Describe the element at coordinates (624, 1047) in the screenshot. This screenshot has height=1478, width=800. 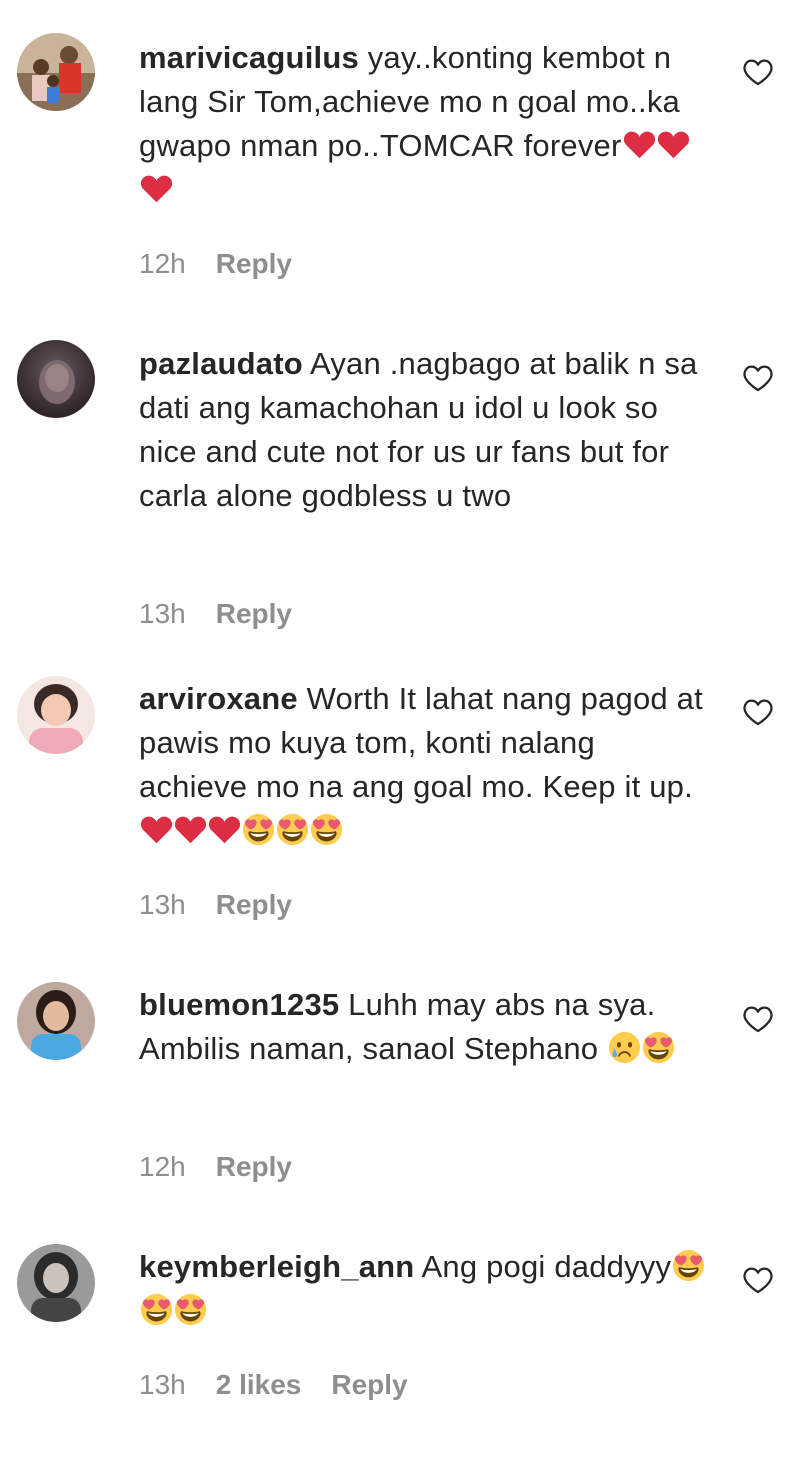
I see `crying-face-emoji` at that location.